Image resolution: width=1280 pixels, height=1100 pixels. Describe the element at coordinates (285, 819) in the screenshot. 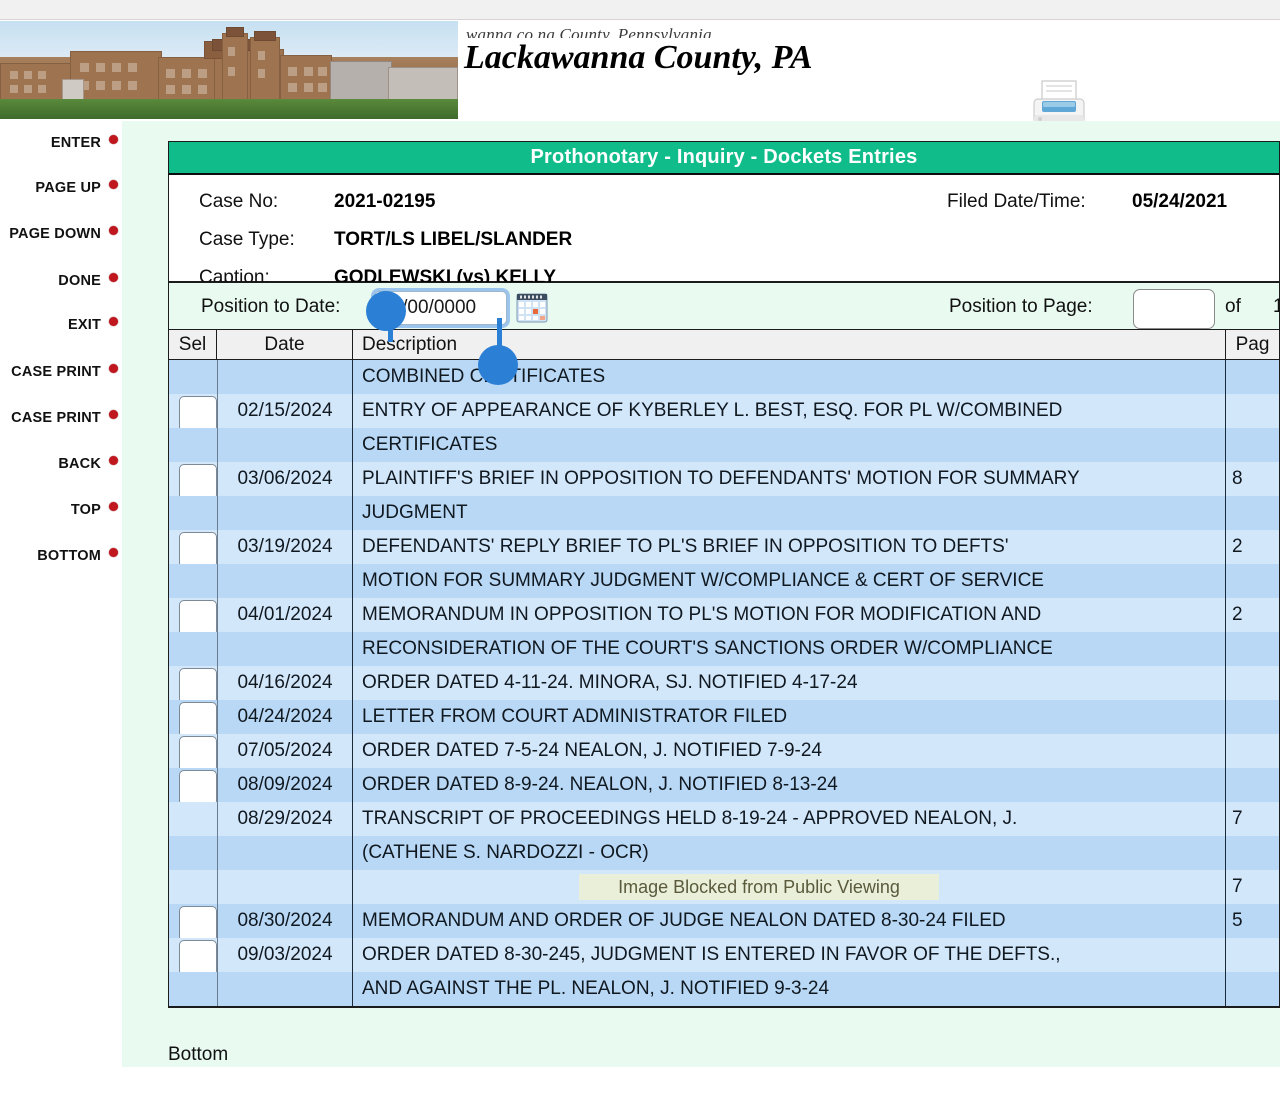

I see `row-date: 08/29/2024` at that location.